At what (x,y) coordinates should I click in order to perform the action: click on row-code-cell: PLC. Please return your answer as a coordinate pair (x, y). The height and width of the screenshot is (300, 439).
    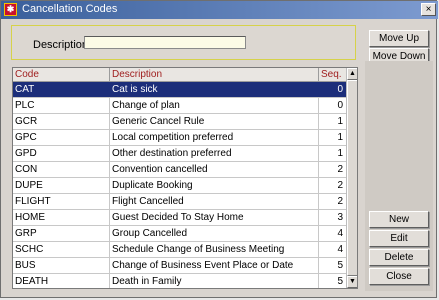
    Looking at the image, I should click on (61, 105).